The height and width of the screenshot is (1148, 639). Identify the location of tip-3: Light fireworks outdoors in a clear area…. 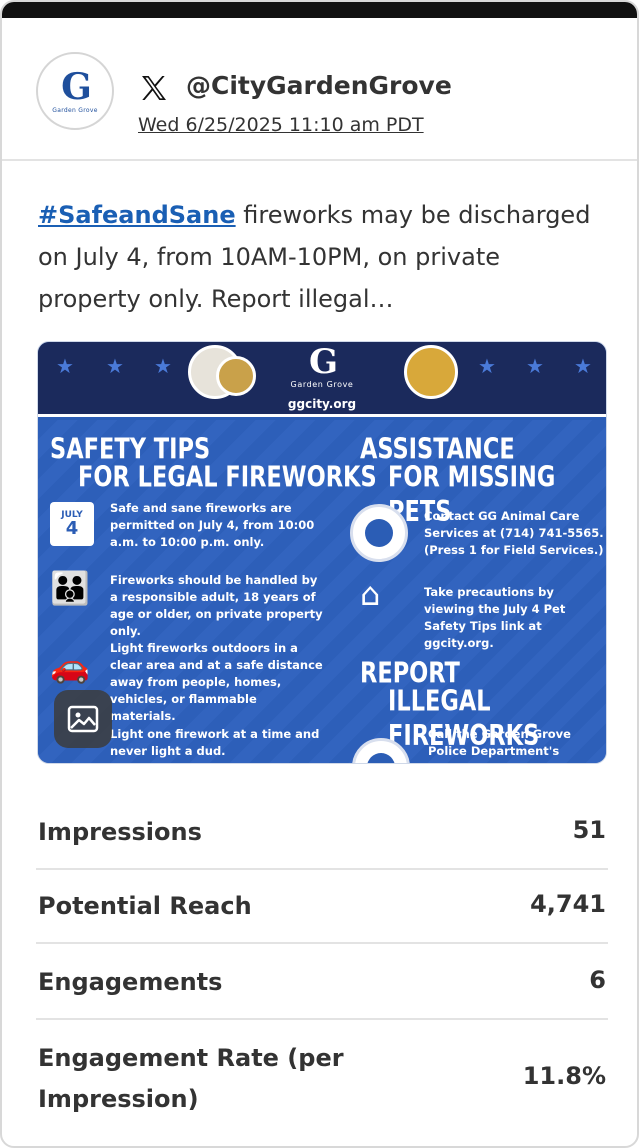
(216, 682).